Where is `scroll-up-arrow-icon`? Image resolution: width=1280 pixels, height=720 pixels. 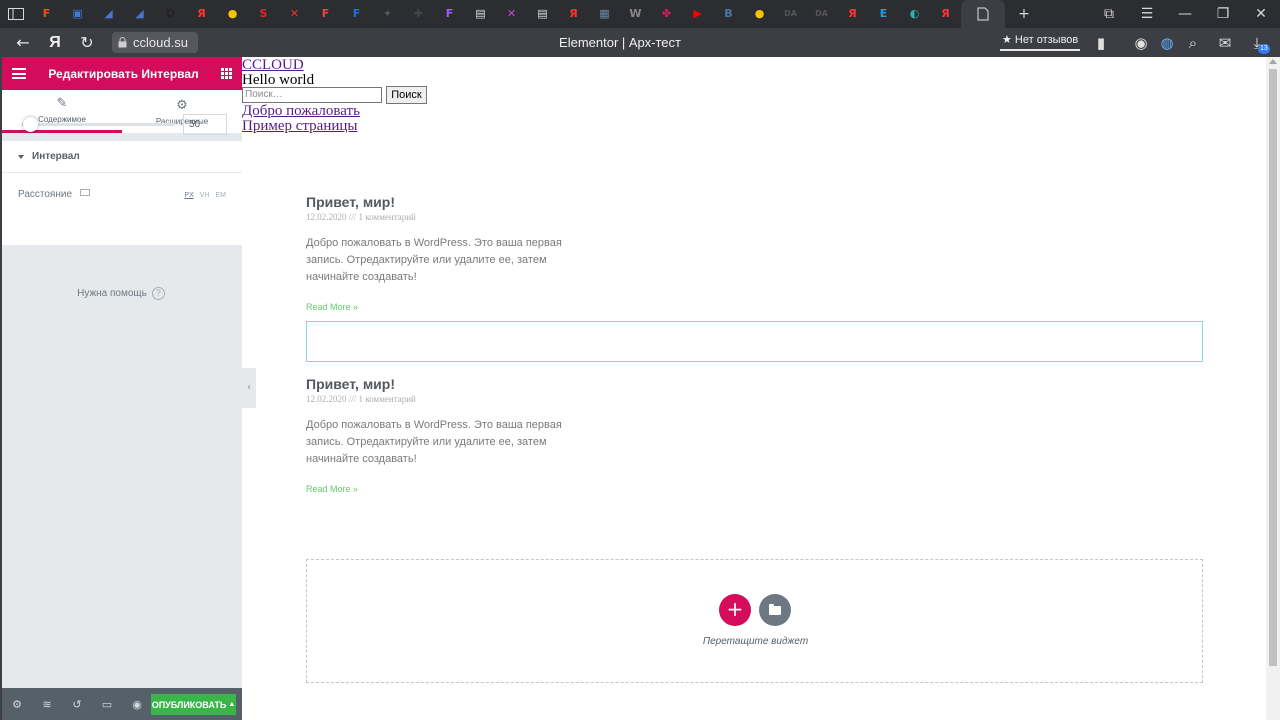
scroll-up-arrow-icon is located at coordinates (1273, 61).